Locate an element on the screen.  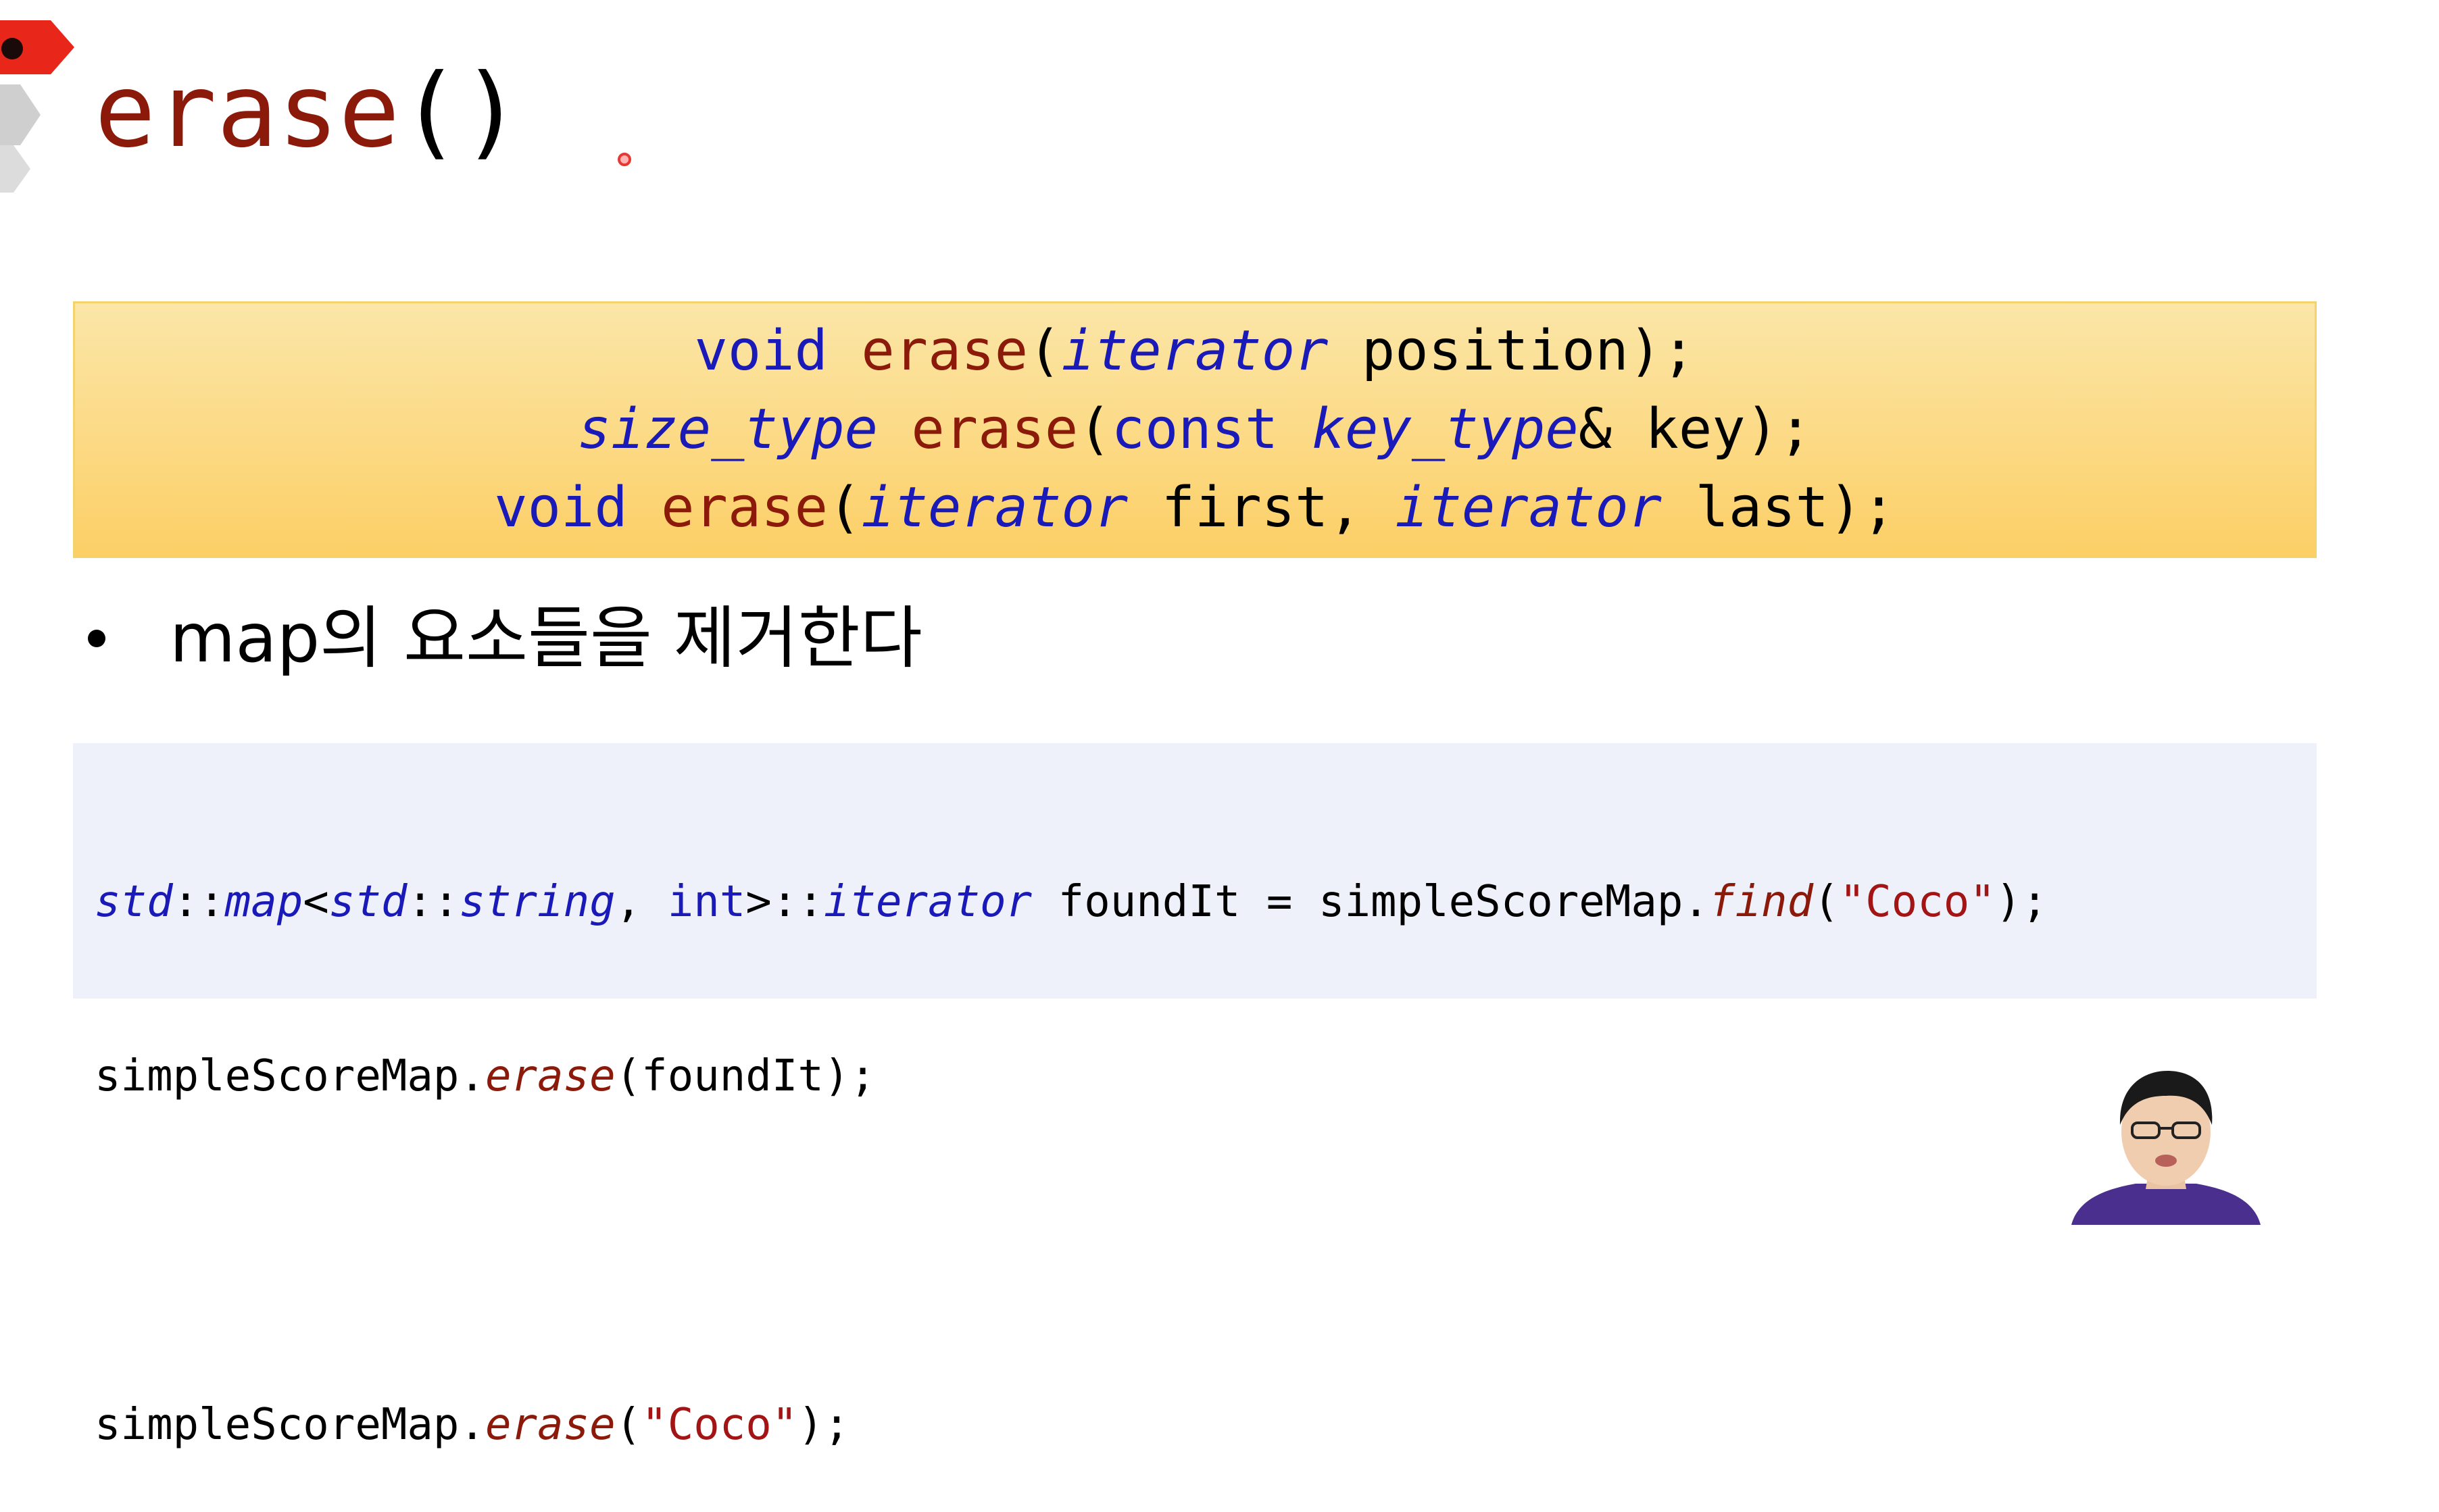
sig1-rest: position); is located at coordinates (1512, 351).